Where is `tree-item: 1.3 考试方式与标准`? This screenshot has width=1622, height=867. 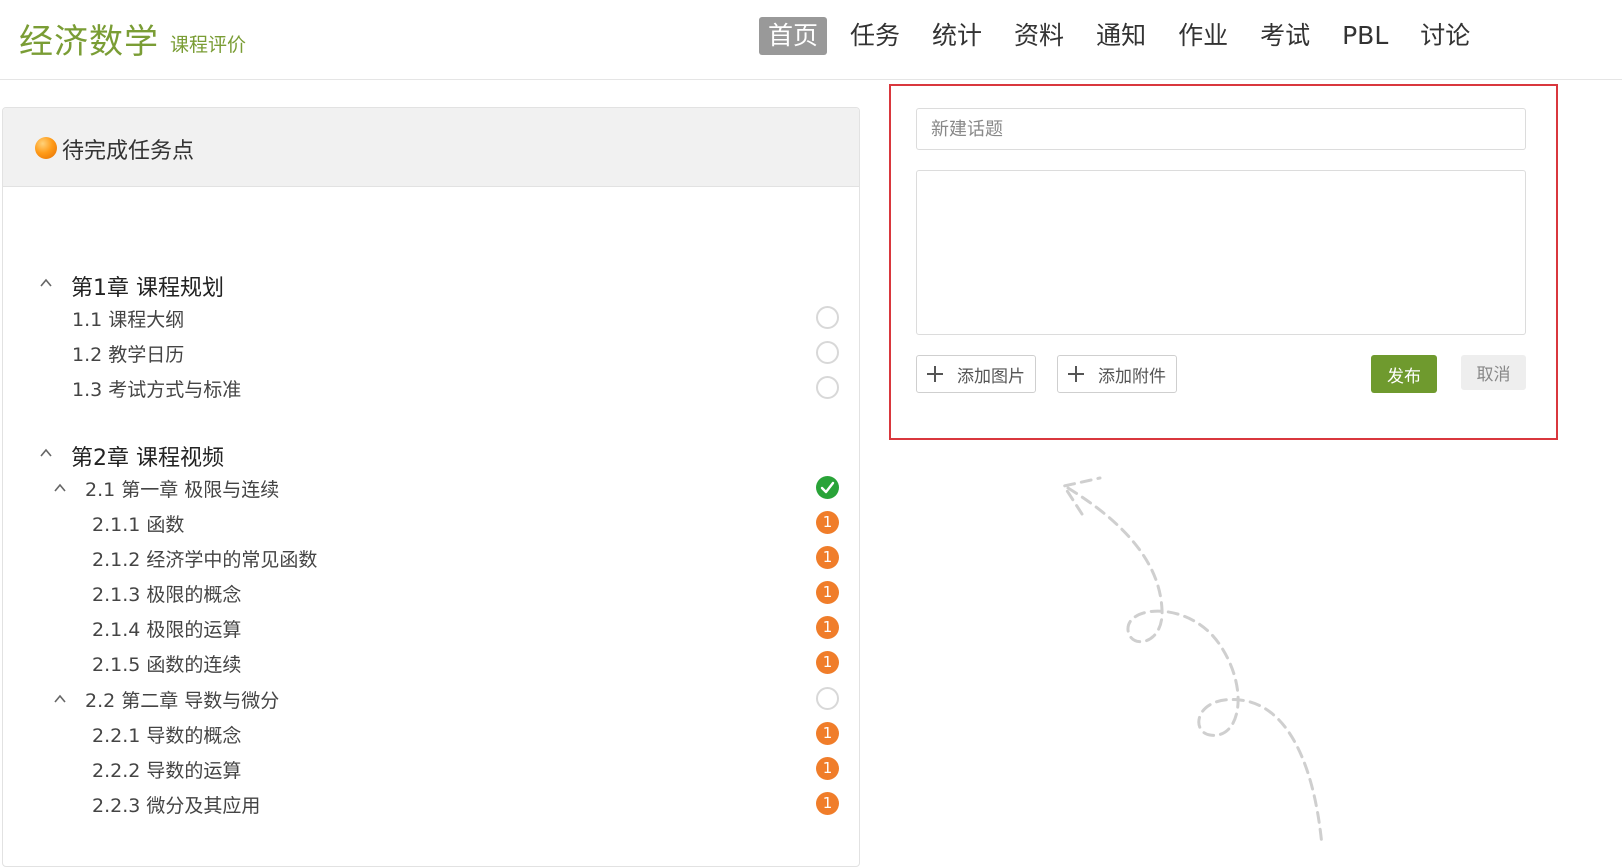 tree-item: 1.3 考试方式与标准 is located at coordinates (431, 388).